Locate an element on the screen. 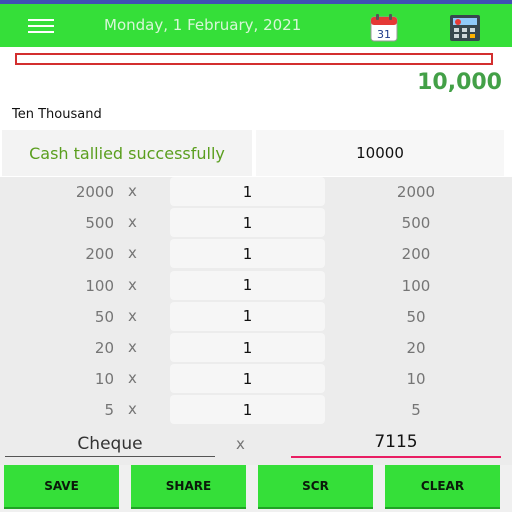  total-in-words: Ten Thousand is located at coordinates (57, 114).